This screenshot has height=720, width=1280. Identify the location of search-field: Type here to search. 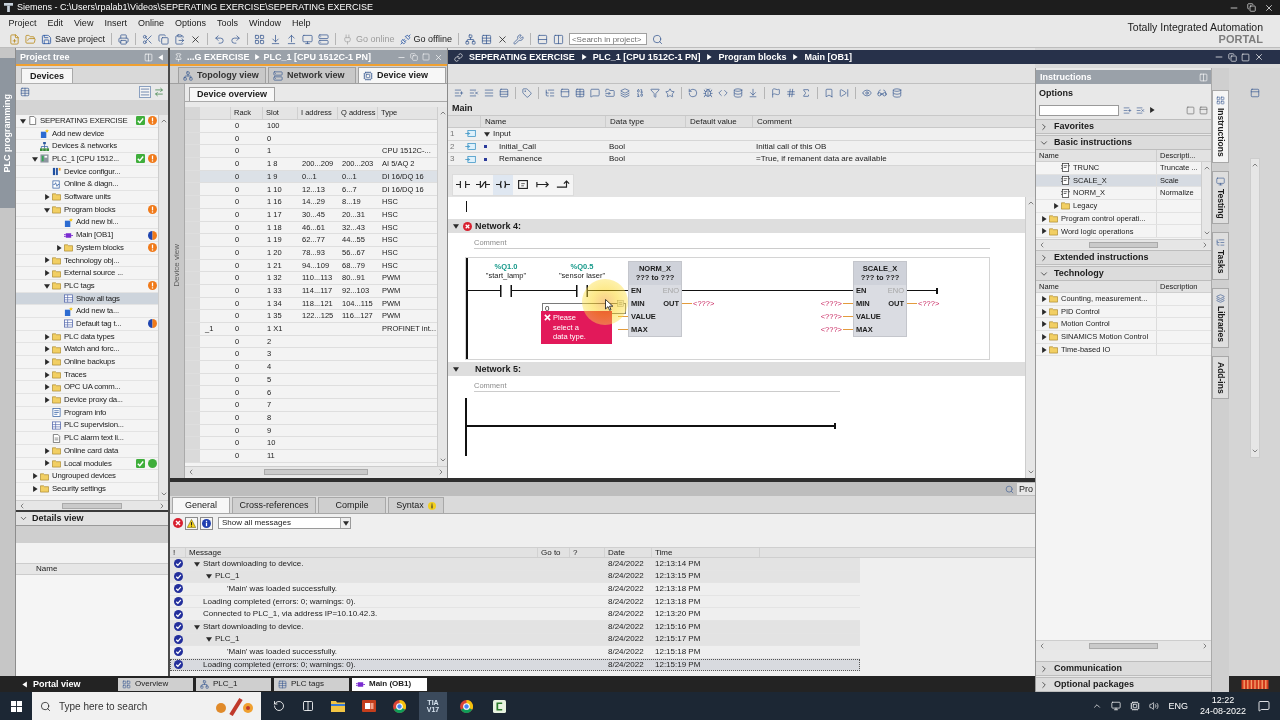
(146, 706).